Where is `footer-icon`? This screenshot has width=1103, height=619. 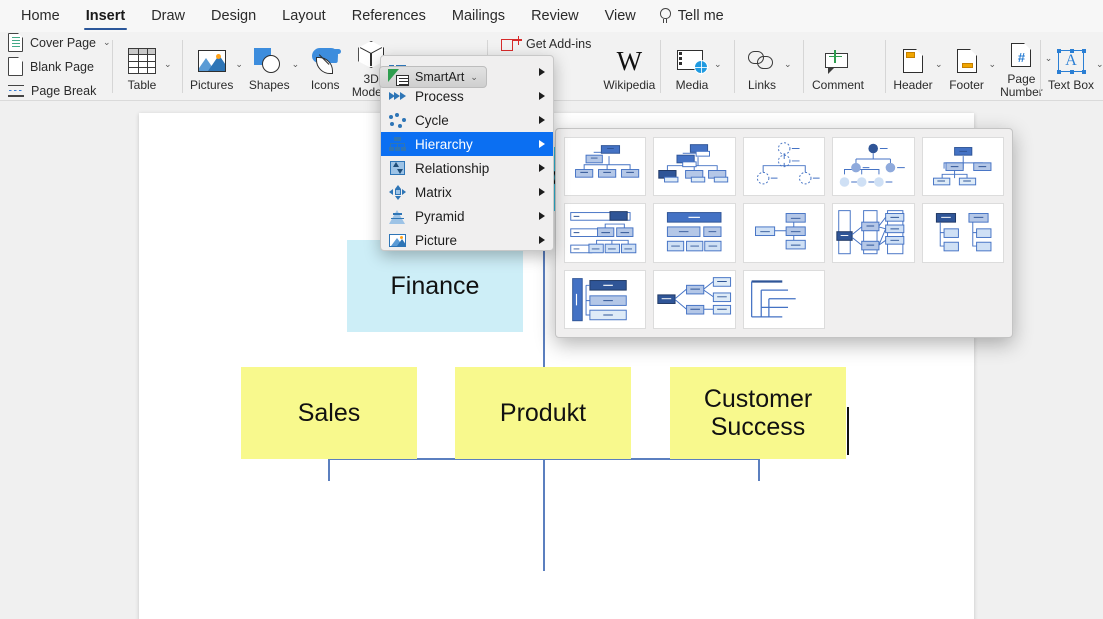 footer-icon is located at coordinates (967, 61).